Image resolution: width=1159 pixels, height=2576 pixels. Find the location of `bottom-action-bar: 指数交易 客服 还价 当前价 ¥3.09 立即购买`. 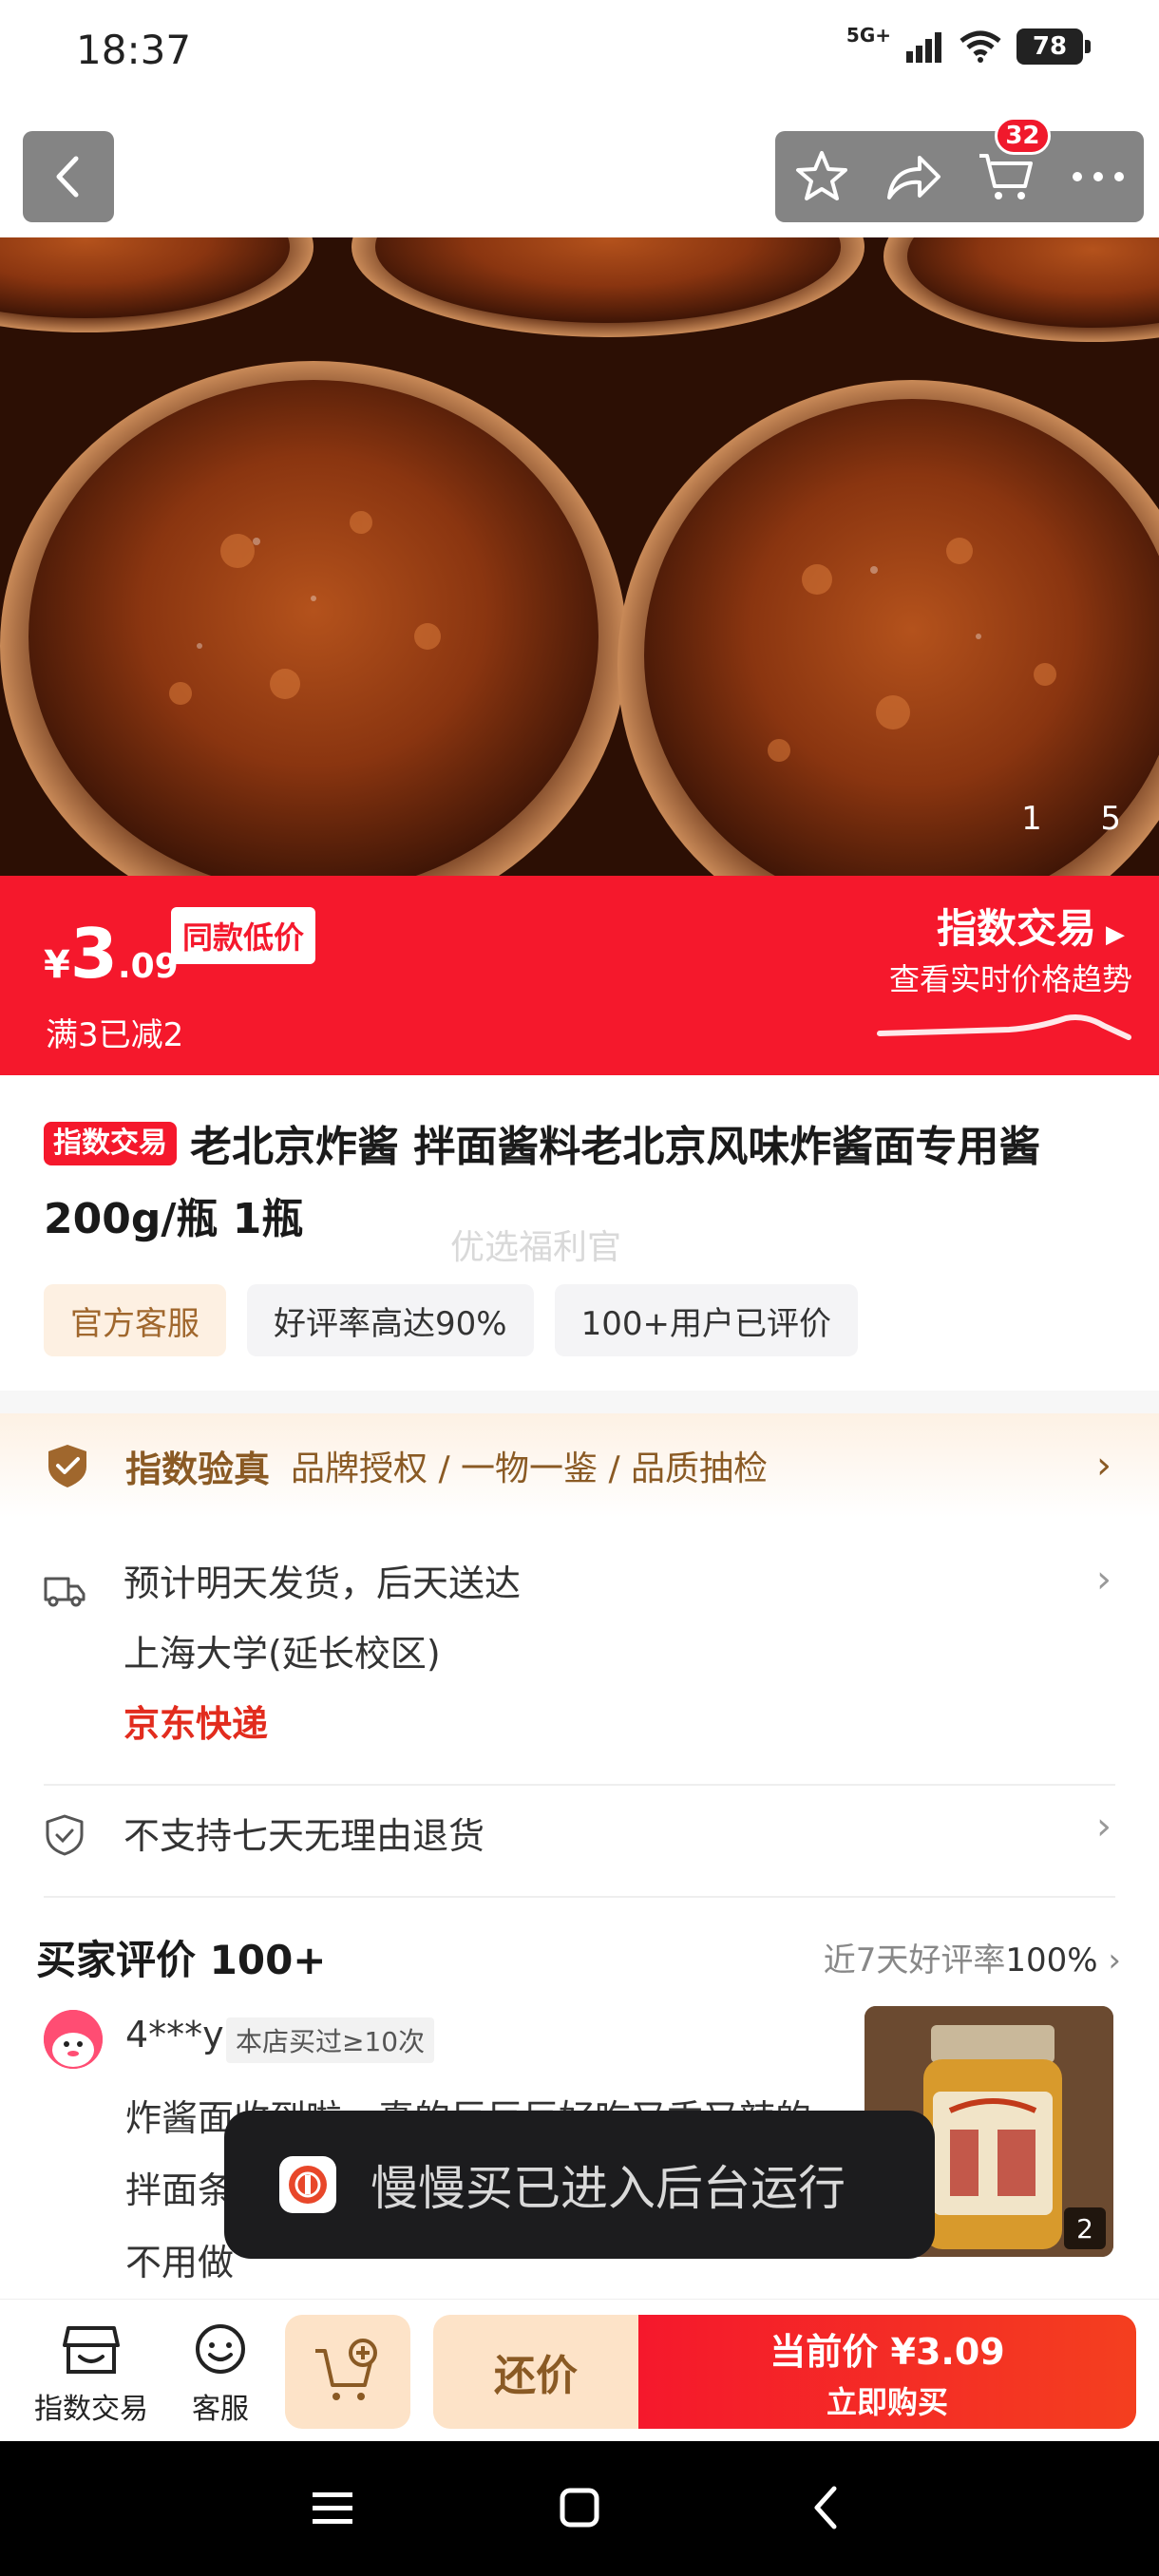

bottom-action-bar: 指数交易 客服 还价 当前价 ¥3.09 立即购买 is located at coordinates (579, 2370).